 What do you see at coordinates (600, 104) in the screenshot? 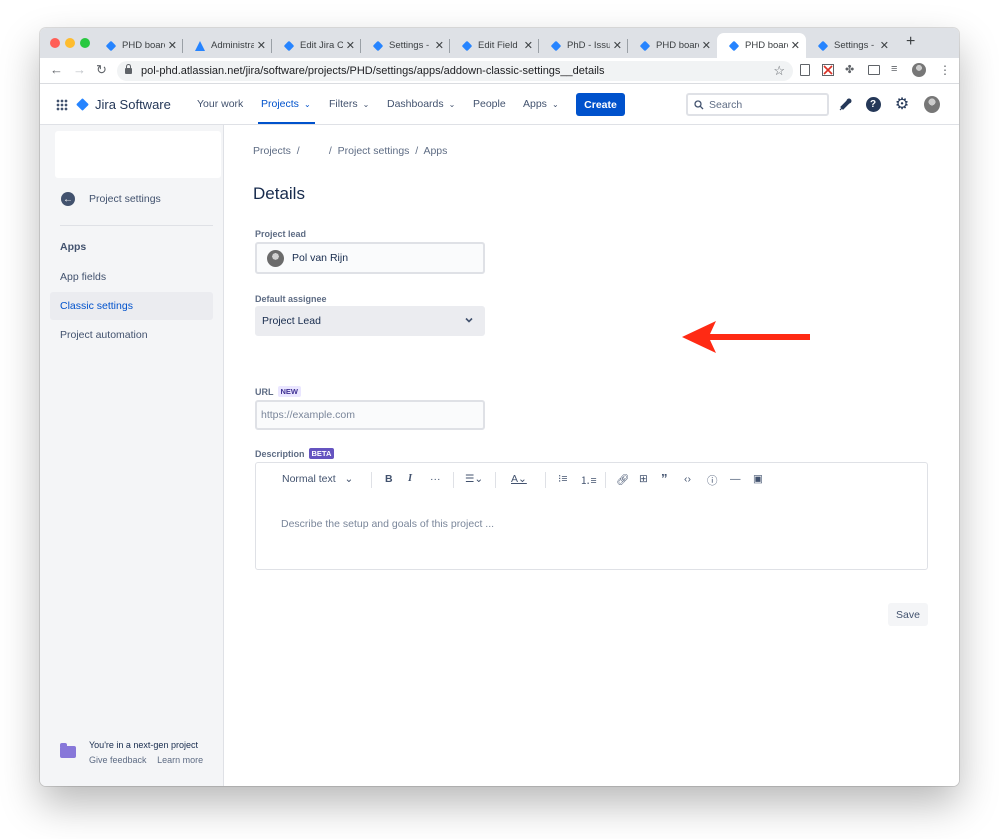
I see `create-button: Create` at bounding box center [600, 104].